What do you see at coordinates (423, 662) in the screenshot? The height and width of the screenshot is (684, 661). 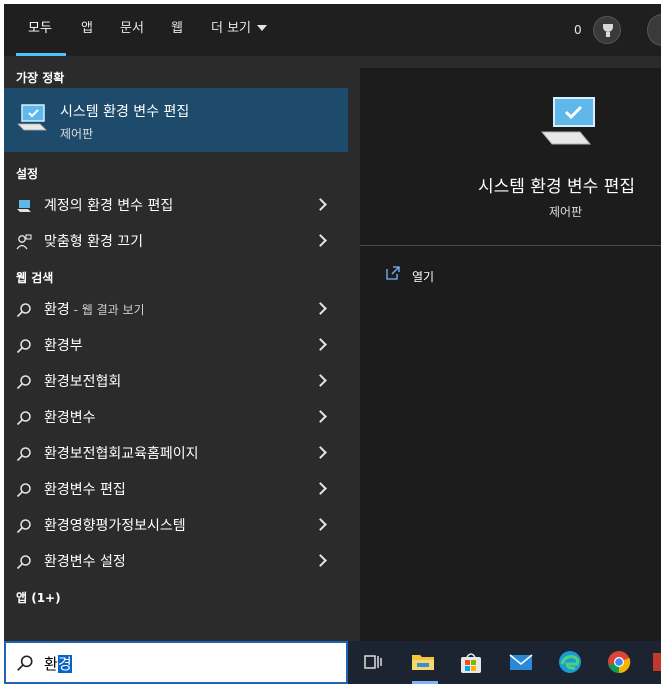 I see `file-explorer-icon` at bounding box center [423, 662].